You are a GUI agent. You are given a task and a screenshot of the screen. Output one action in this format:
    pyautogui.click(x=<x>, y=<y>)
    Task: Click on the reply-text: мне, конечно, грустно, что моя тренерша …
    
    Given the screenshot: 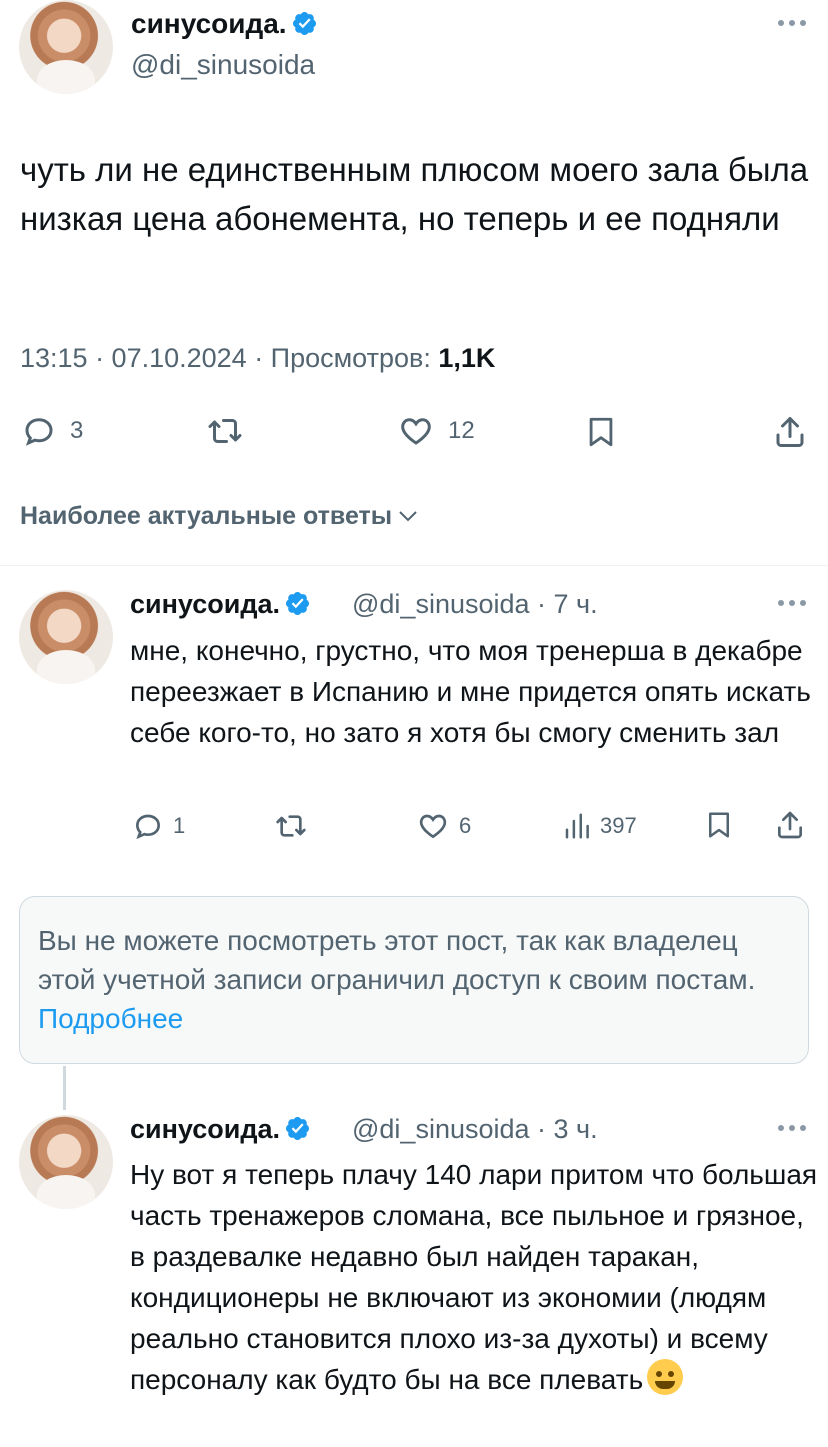 What is the action you would take?
    pyautogui.click(x=470, y=691)
    